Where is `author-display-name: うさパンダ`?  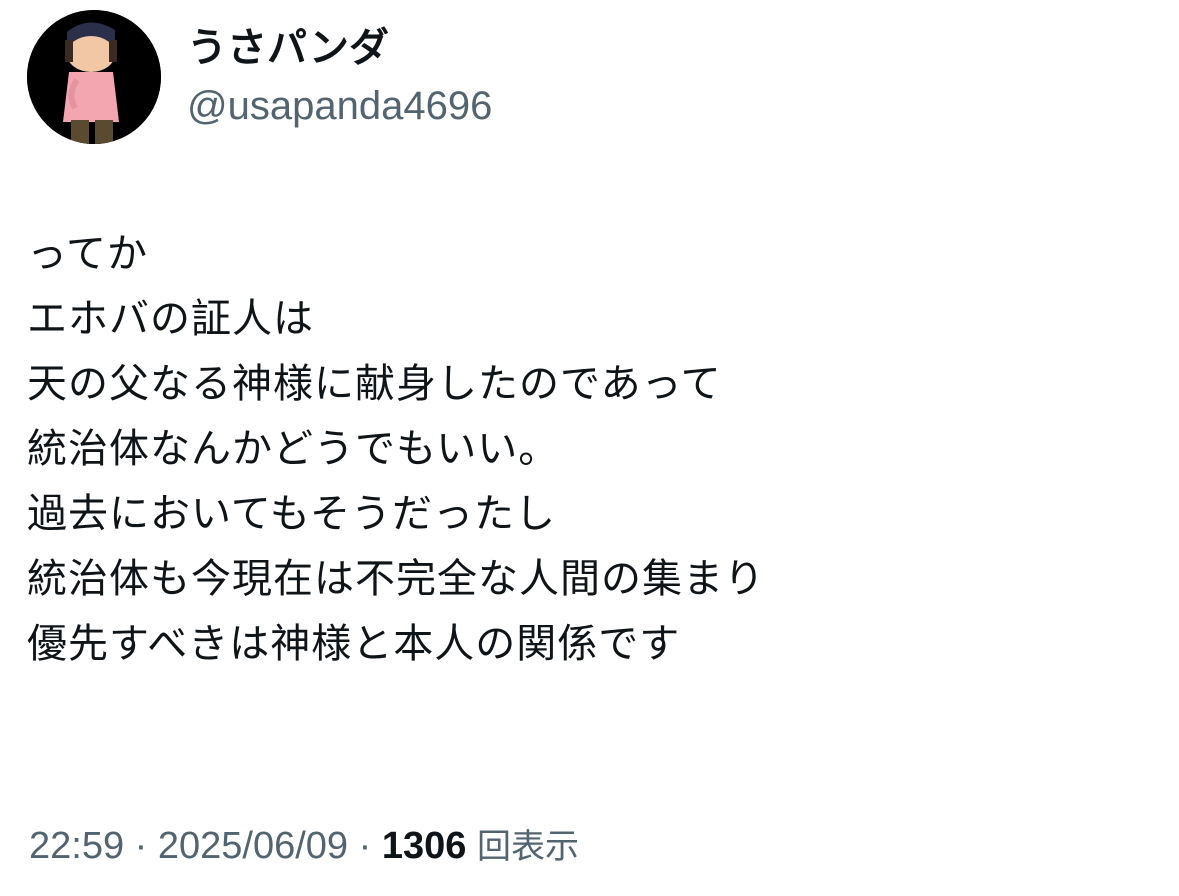
author-display-name: うさパンダ is located at coordinates (339, 48).